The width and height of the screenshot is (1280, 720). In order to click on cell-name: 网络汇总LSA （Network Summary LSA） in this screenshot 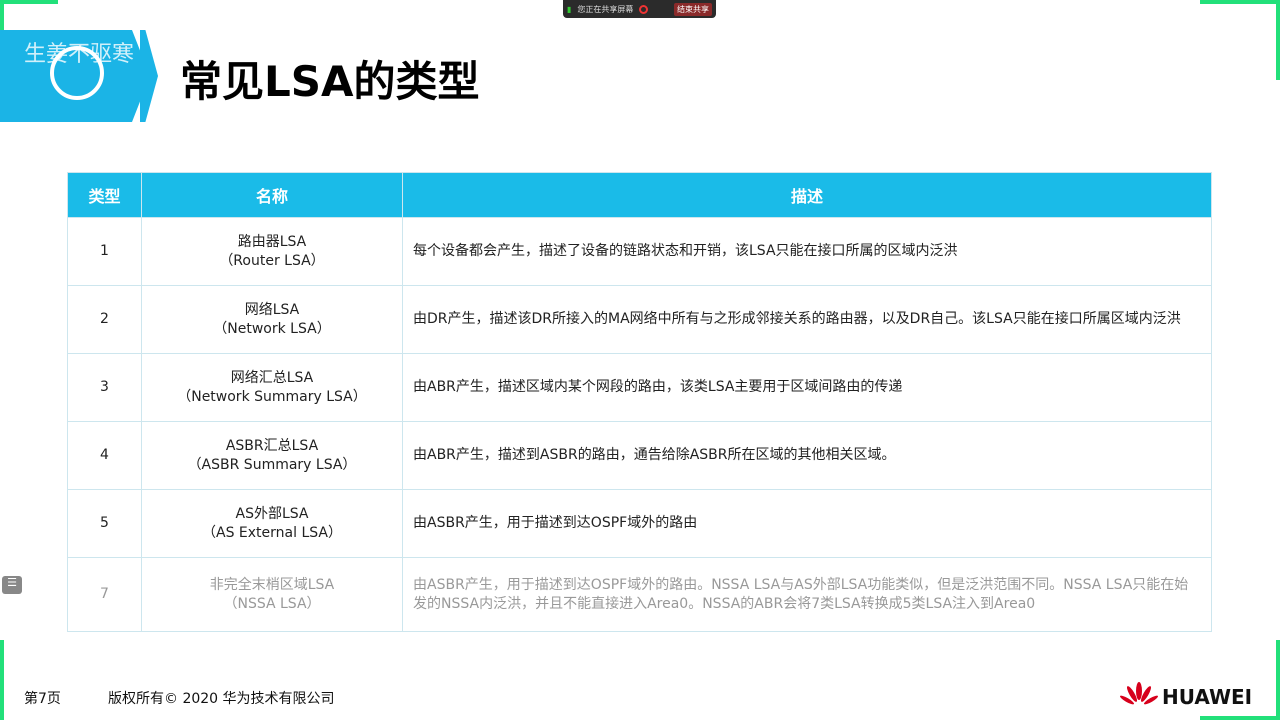, I will do `click(272, 387)`.